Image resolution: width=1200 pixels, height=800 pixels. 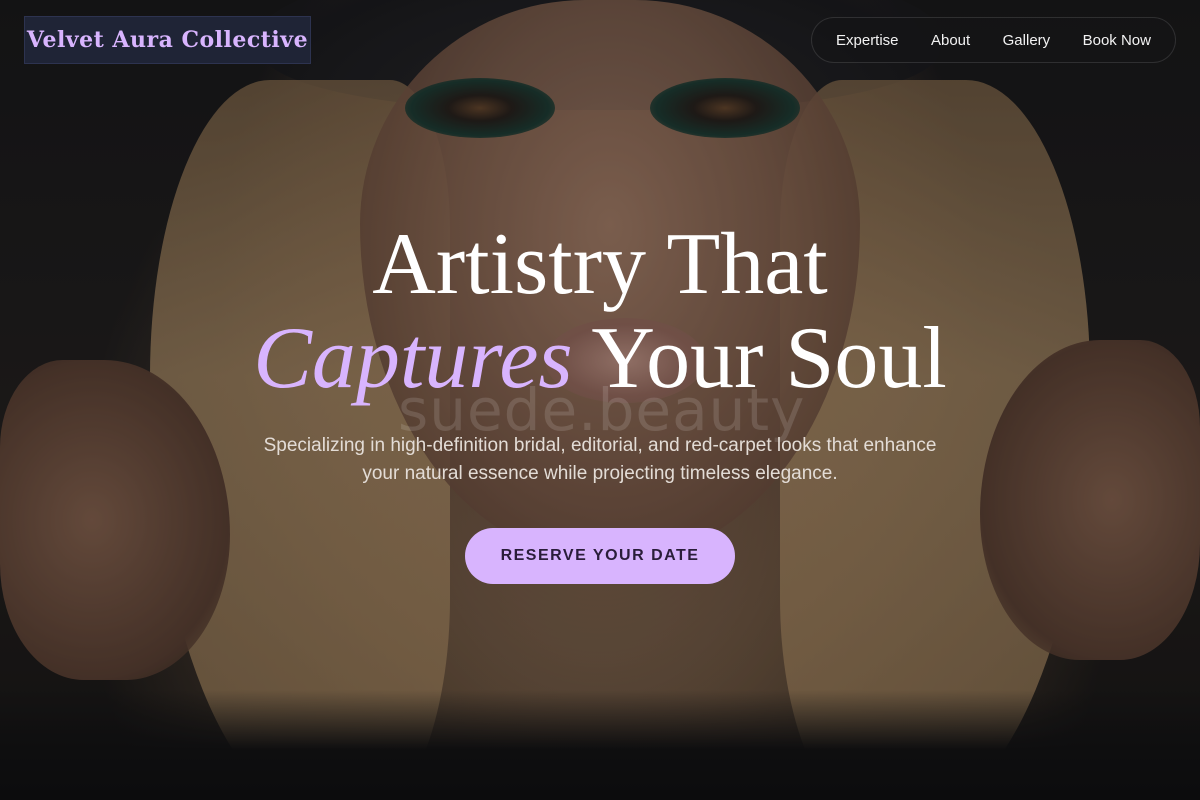 What do you see at coordinates (867, 40) in the screenshot?
I see `nav-link-expertise: Expertise` at bounding box center [867, 40].